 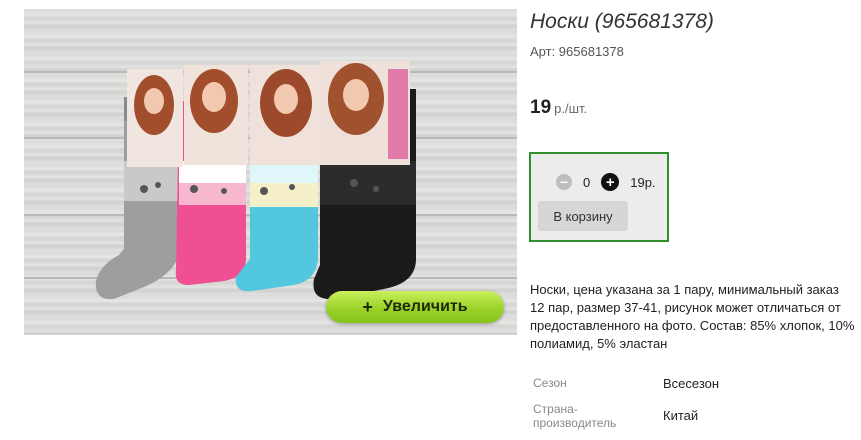 I want to click on property-row: Страна-производитель Китай, so click(x=626, y=416).